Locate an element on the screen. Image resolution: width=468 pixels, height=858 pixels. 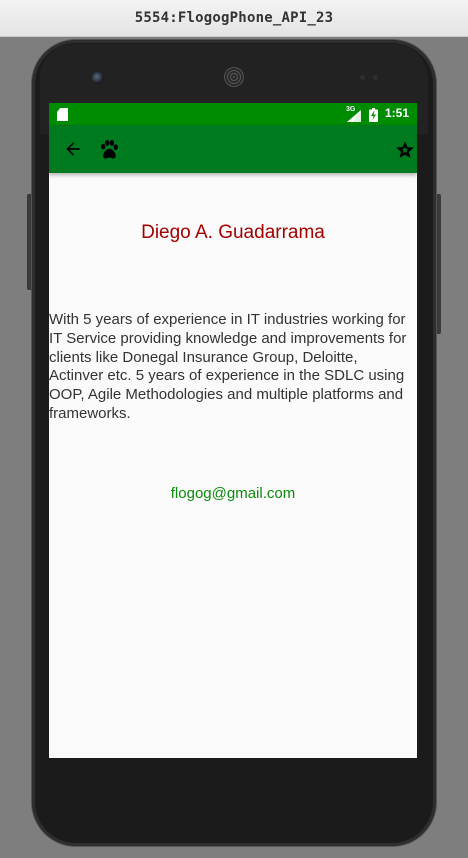
back-arrow-icon is located at coordinates (73, 149).